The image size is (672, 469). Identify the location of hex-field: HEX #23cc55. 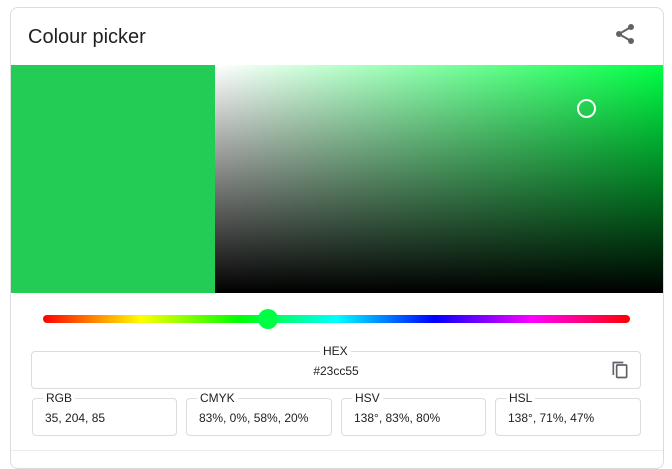
(336, 366).